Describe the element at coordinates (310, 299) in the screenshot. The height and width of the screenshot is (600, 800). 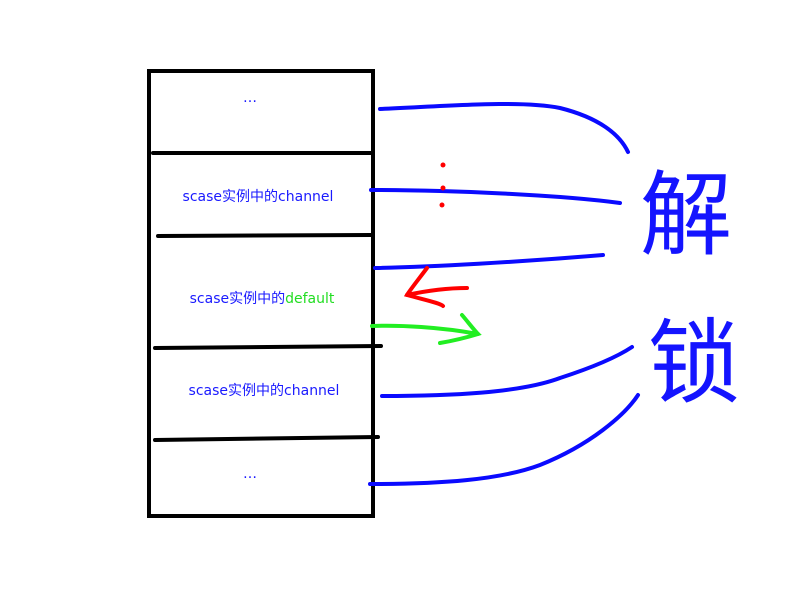
I see `slot-suffix-default: default` at that location.